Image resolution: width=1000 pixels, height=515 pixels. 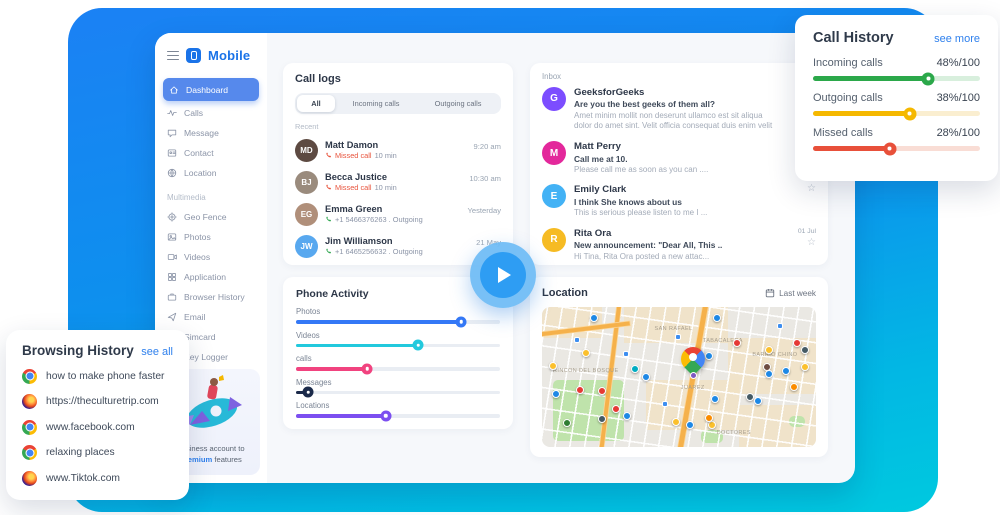 I want to click on sidebar-item-browser-history: Browser History, so click(x=211, y=297).